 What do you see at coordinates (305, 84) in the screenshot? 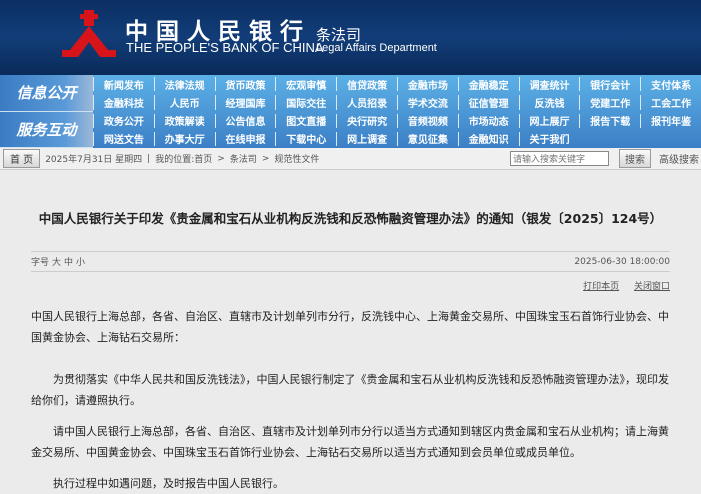
I see `nav-item: 宏观审慎` at bounding box center [305, 84].